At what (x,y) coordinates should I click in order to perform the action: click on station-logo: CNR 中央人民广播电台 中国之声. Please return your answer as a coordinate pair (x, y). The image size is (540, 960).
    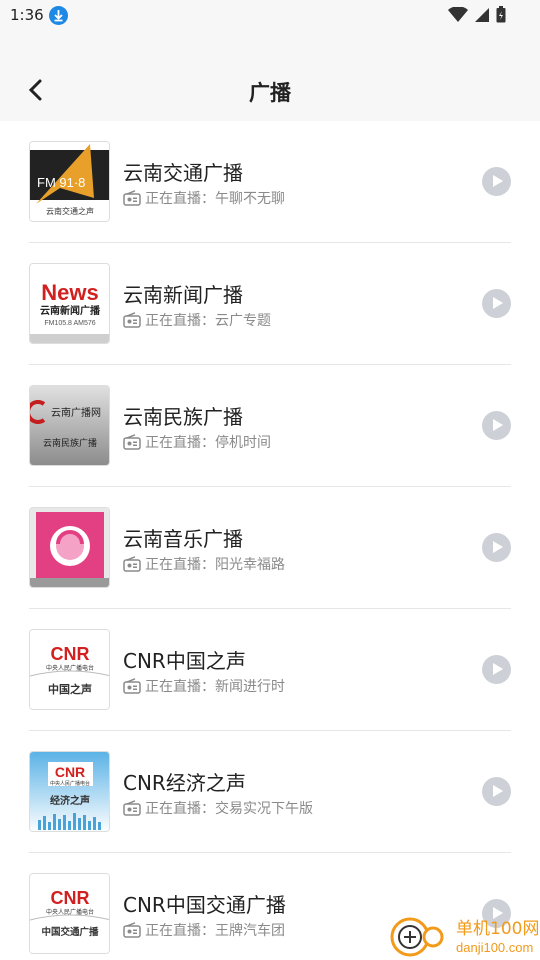
    Looking at the image, I should click on (69, 669).